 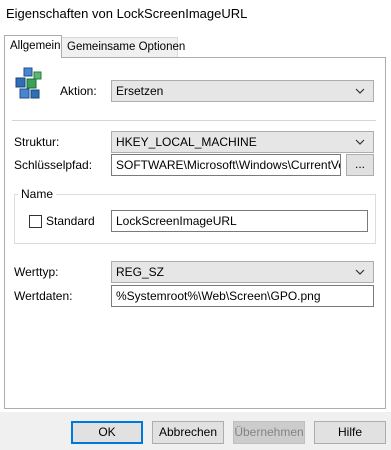 I want to click on name-group-label: Name, so click(x=37, y=194).